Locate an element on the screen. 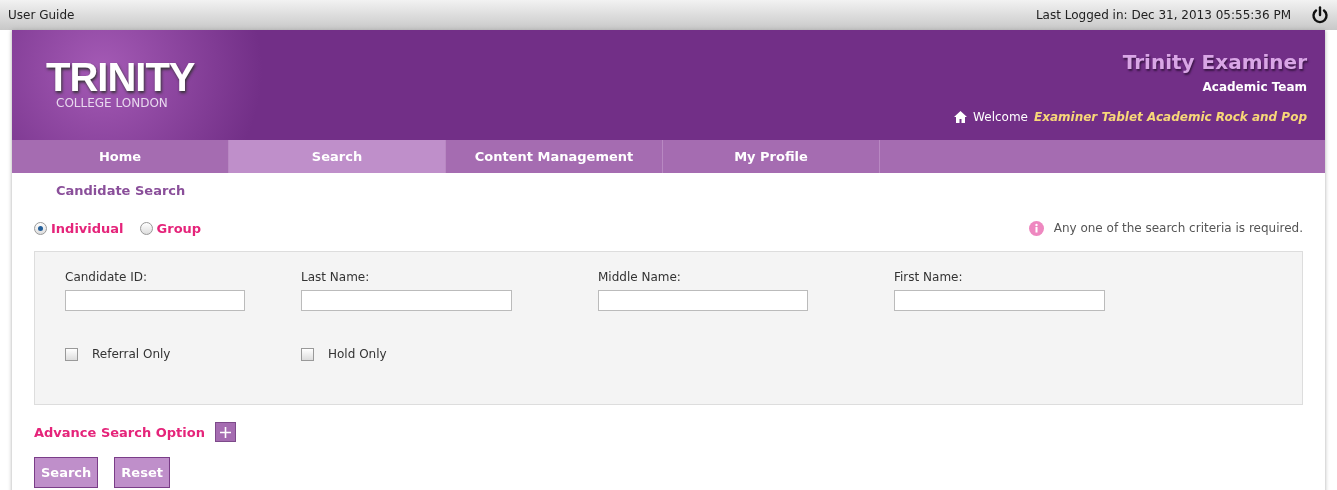 The height and width of the screenshot is (490, 1337). power-icon is located at coordinates (1320, 15).